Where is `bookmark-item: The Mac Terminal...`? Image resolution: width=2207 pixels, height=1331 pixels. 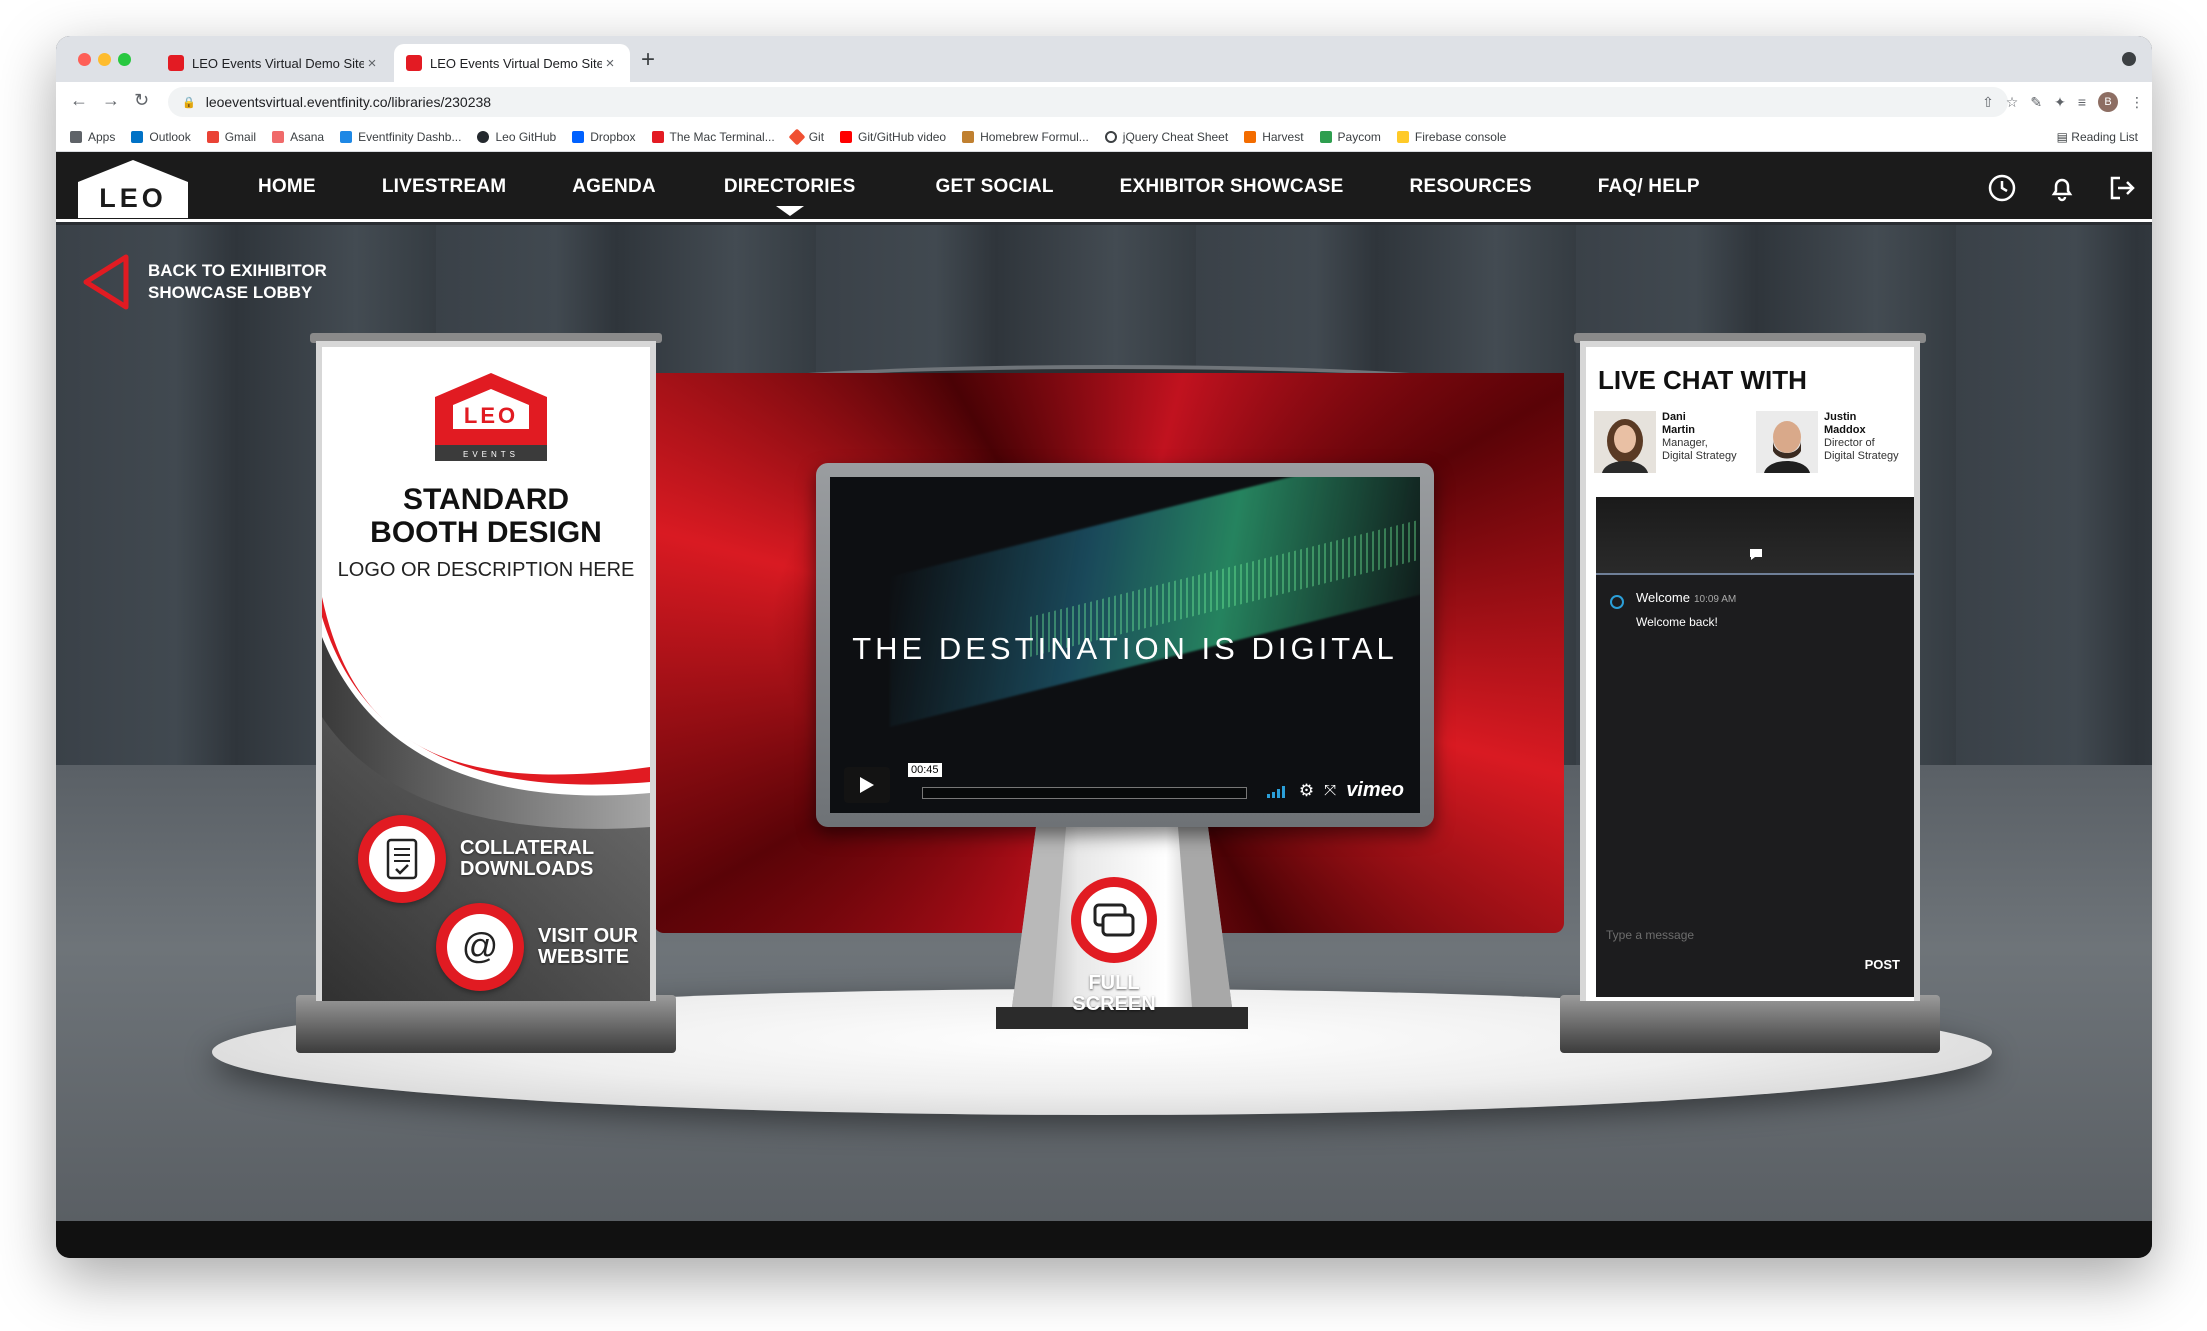 bookmark-item: The Mac Terminal... is located at coordinates (713, 137).